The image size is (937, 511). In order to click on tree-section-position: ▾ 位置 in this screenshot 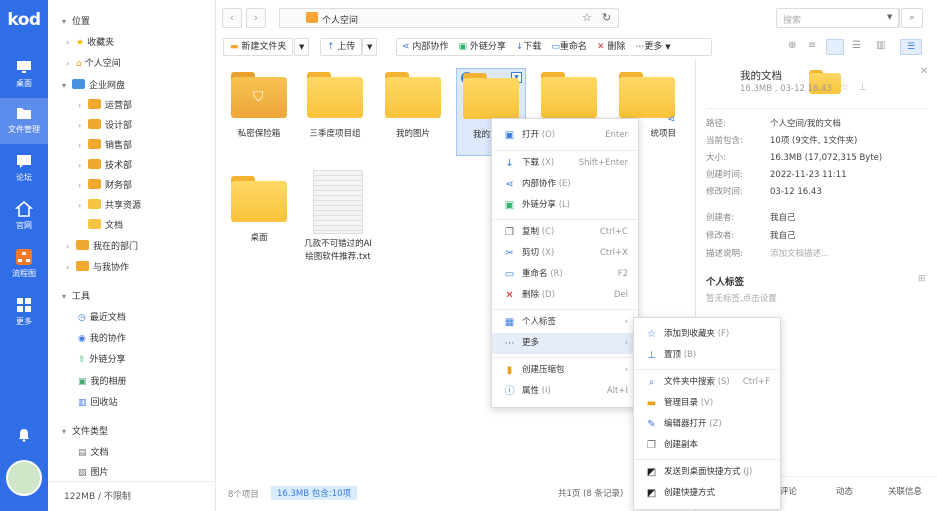, I will do `click(76, 22)`.